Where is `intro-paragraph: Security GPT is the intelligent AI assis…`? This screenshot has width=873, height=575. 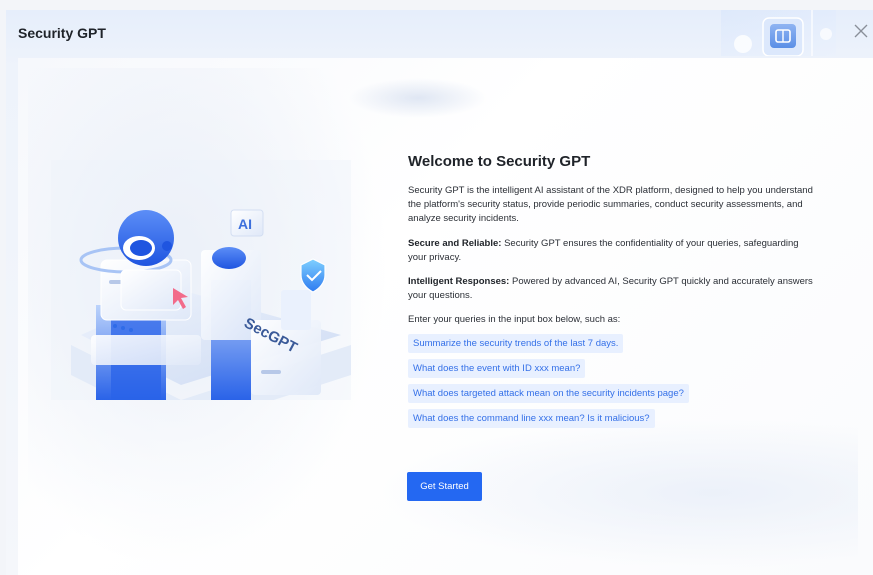 intro-paragraph: Security GPT is the intelligent AI assis… is located at coordinates (610, 205).